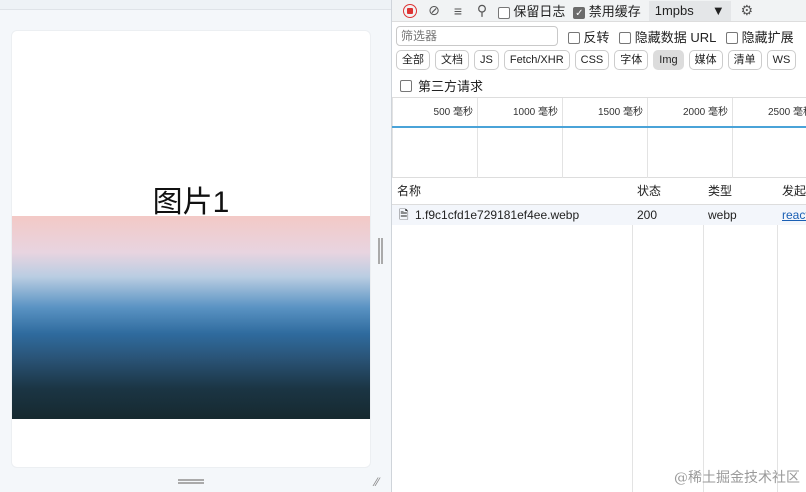 This screenshot has width=806, height=492. I want to click on timeline-tick: 2000 毫秒, so click(689, 138).